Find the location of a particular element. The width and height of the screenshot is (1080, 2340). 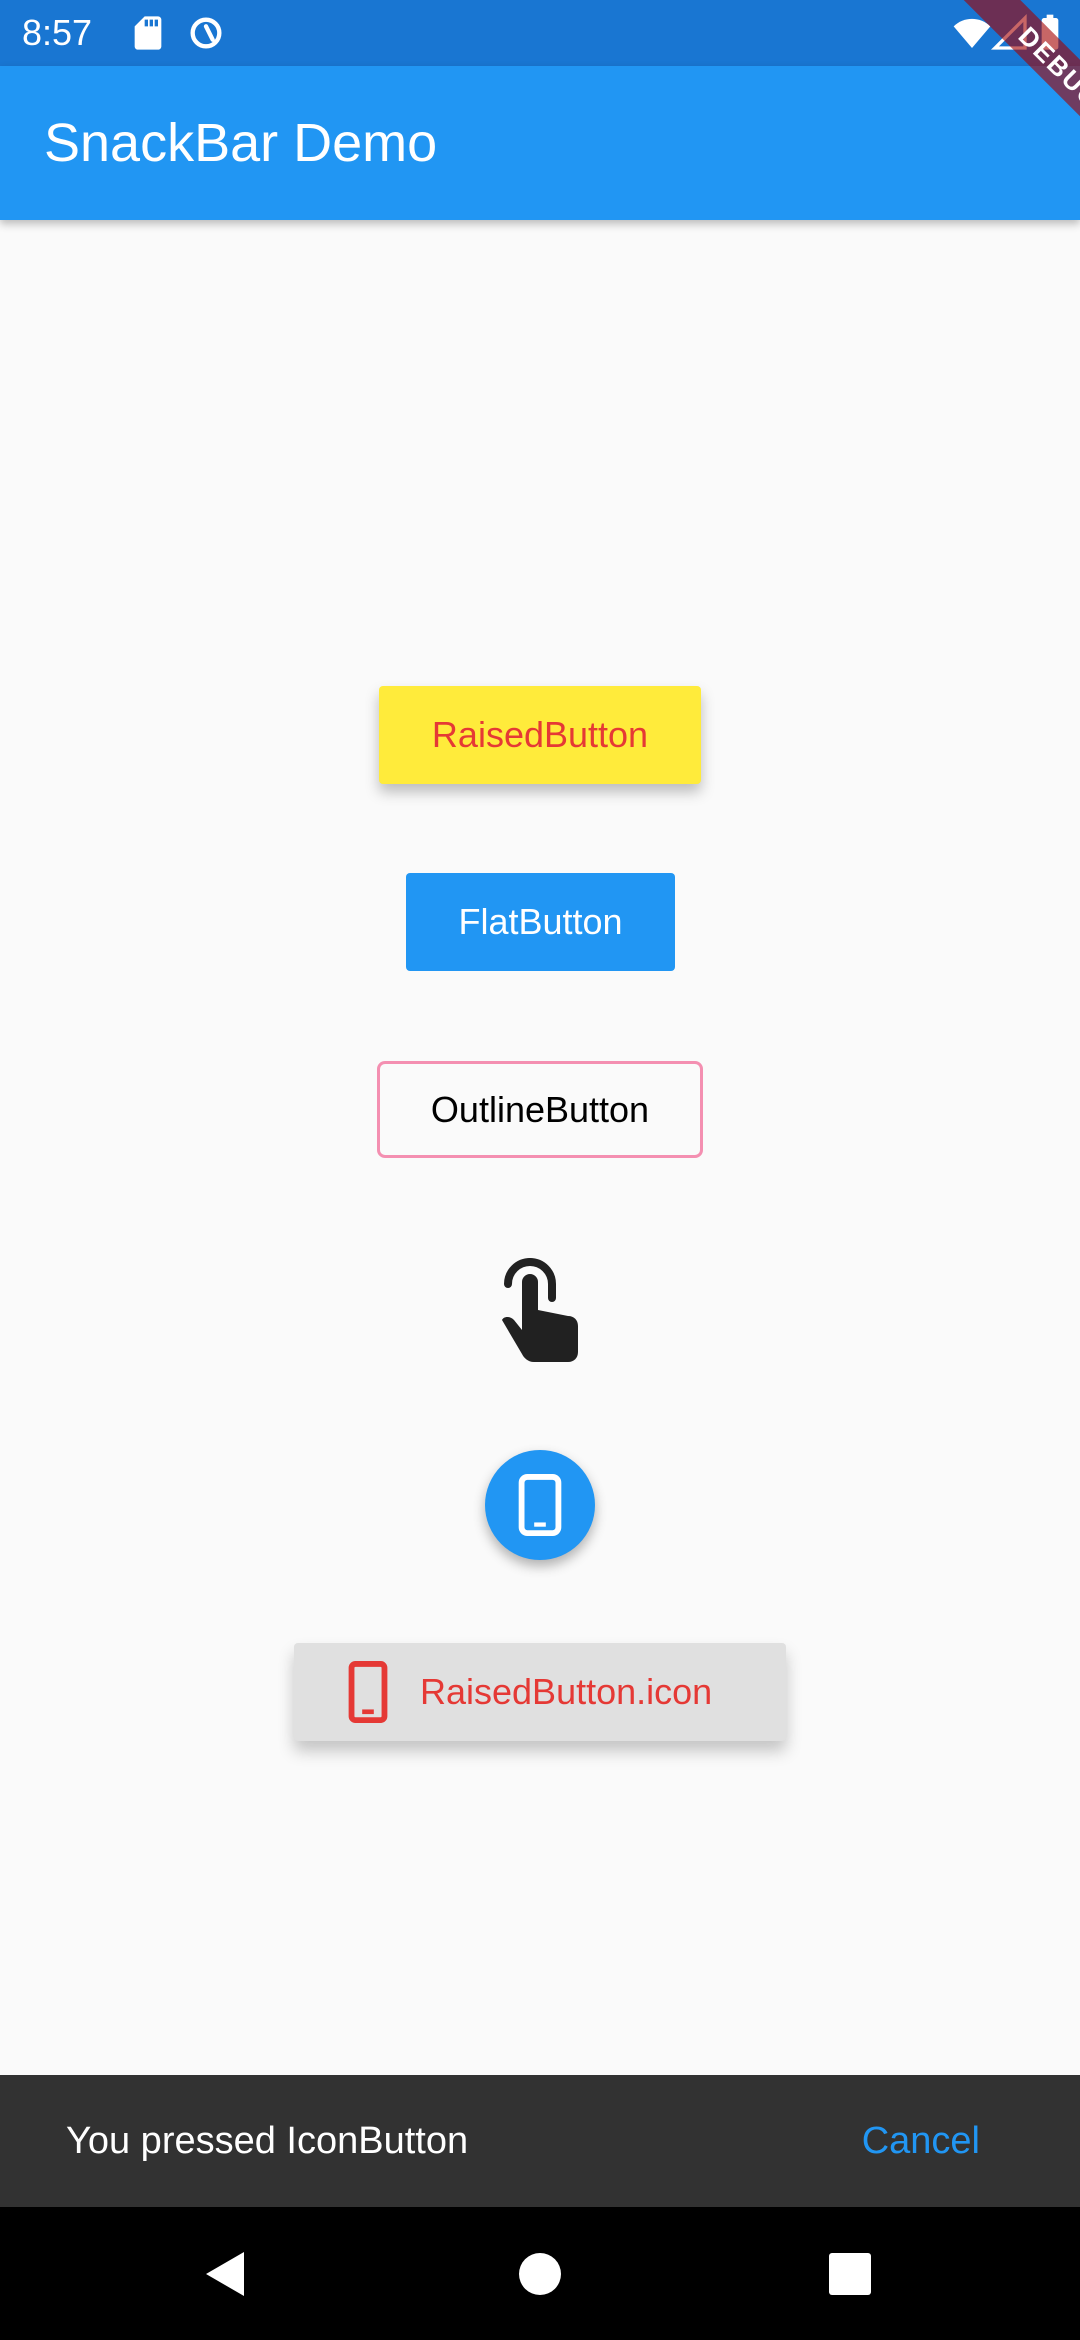

status-bar: 8:57 is located at coordinates (540, 33).